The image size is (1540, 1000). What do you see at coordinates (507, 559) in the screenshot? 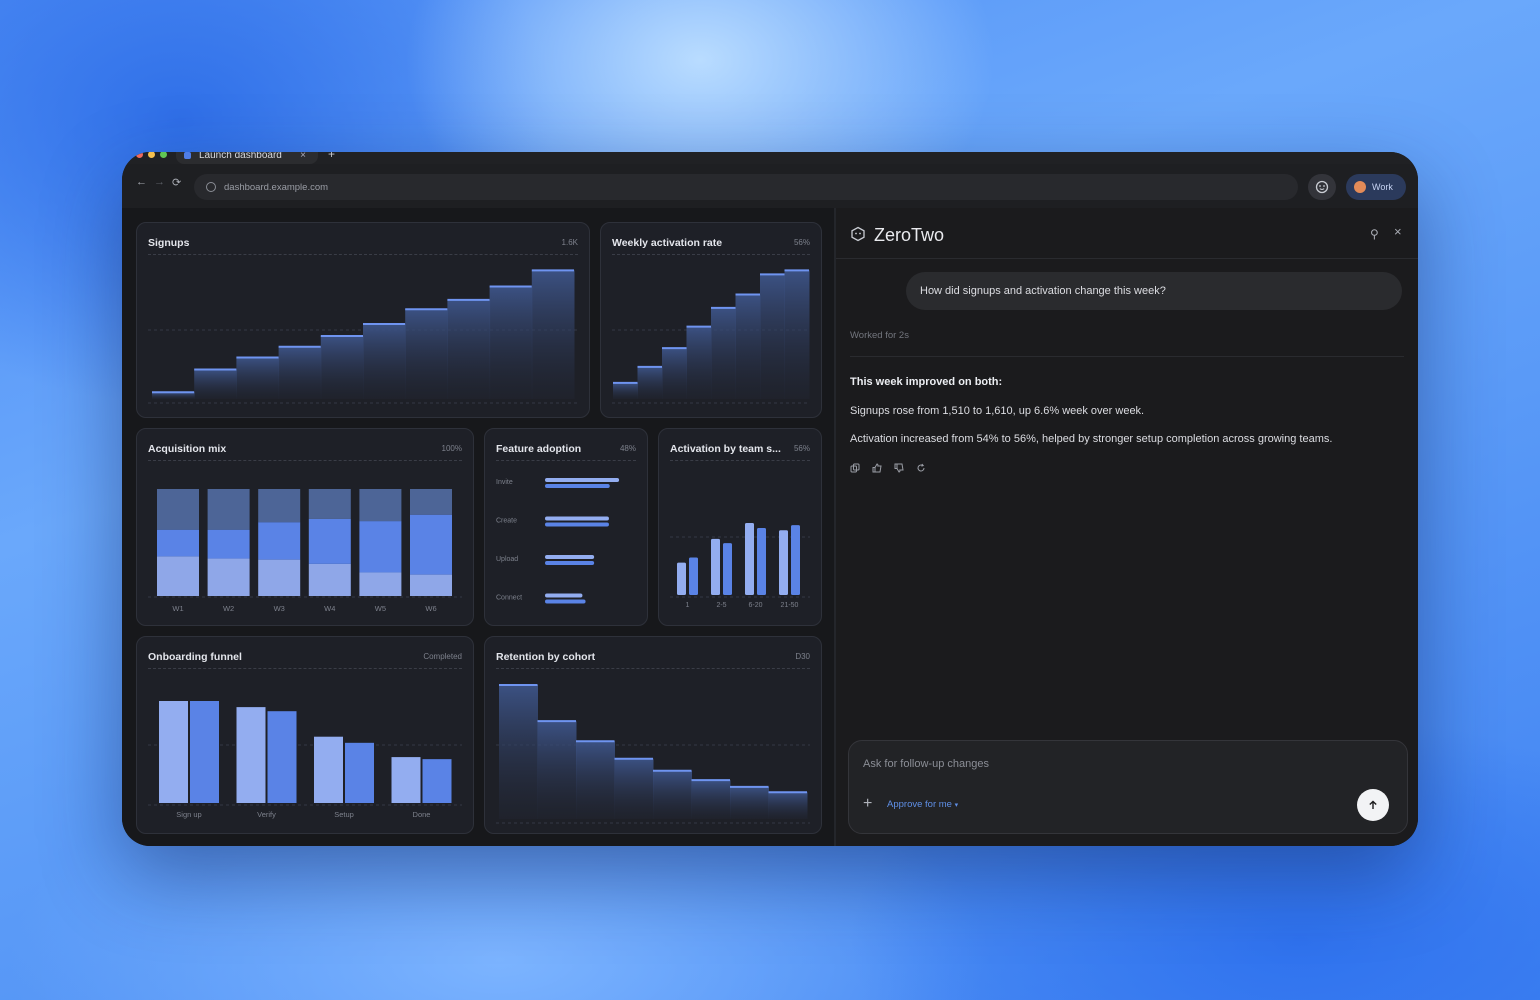
I see `tick-label: Upload` at bounding box center [507, 559].